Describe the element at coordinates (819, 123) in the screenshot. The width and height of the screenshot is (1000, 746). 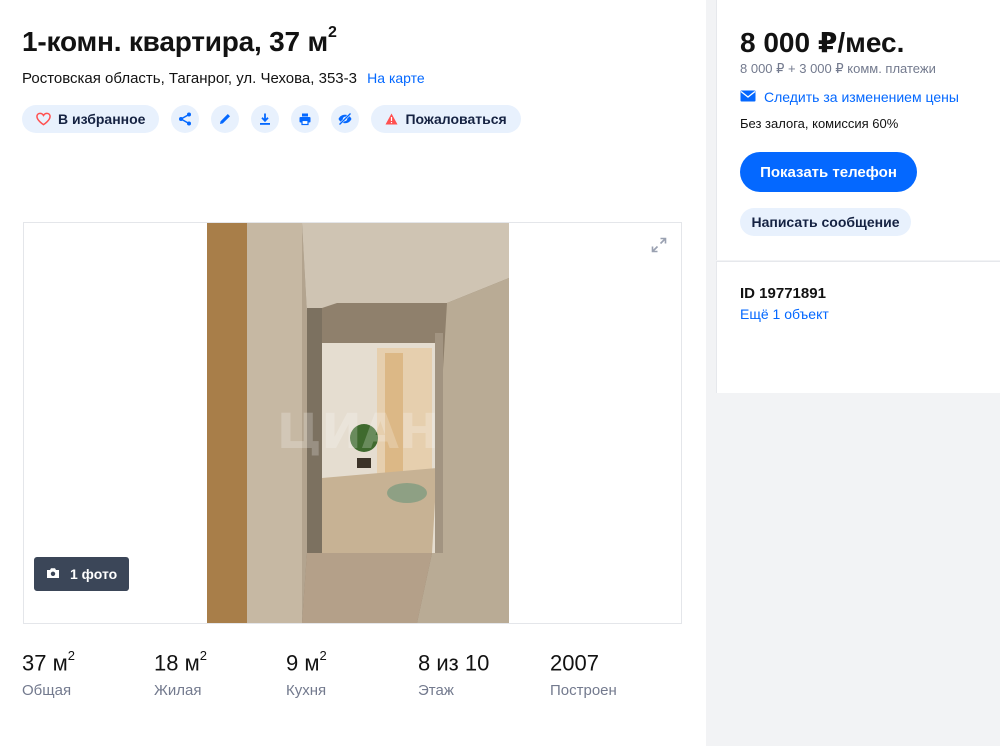
I see `rental-terms: Без залога, комиссия 60%` at that location.